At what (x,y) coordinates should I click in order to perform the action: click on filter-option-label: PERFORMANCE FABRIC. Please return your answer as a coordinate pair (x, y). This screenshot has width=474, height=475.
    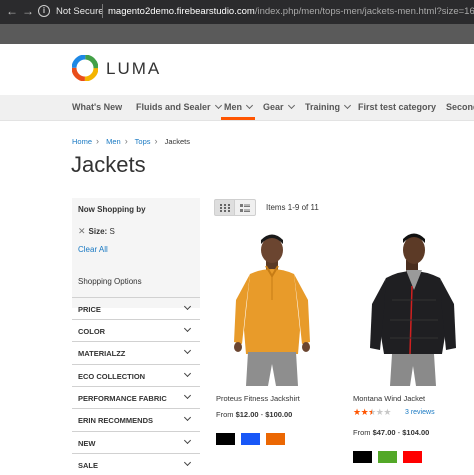
    Looking at the image, I should click on (122, 398).